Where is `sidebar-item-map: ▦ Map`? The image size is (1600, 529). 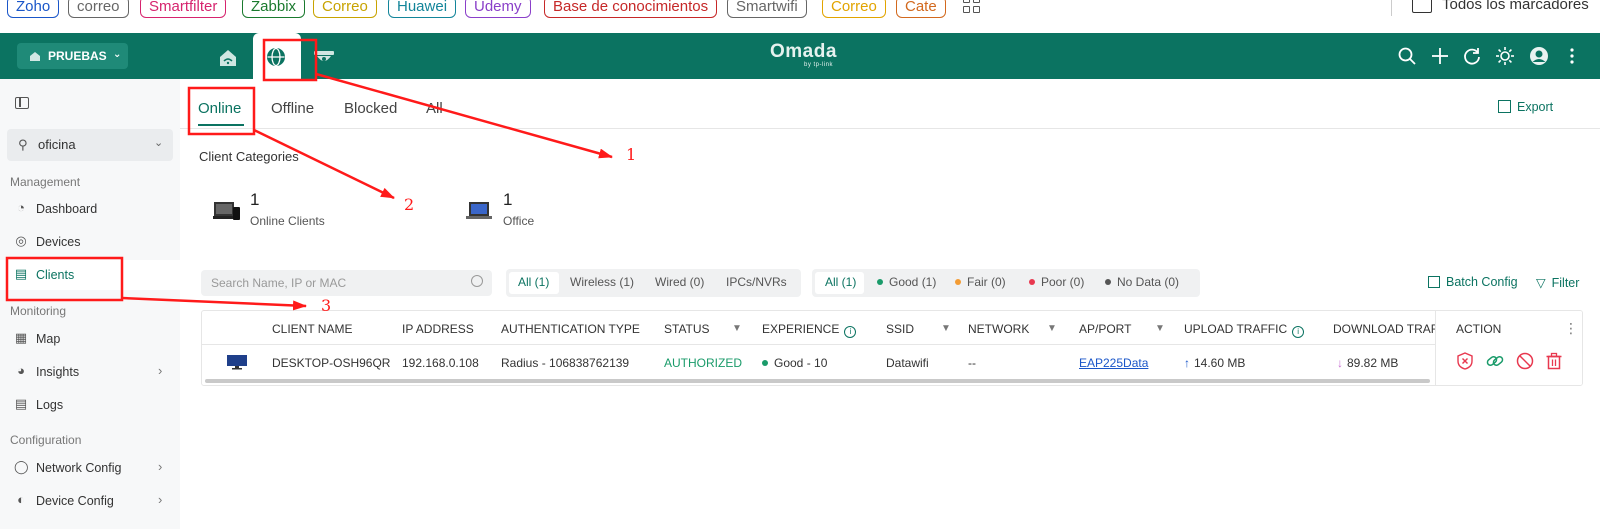
sidebar-item-map: ▦ Map is located at coordinates (90, 339).